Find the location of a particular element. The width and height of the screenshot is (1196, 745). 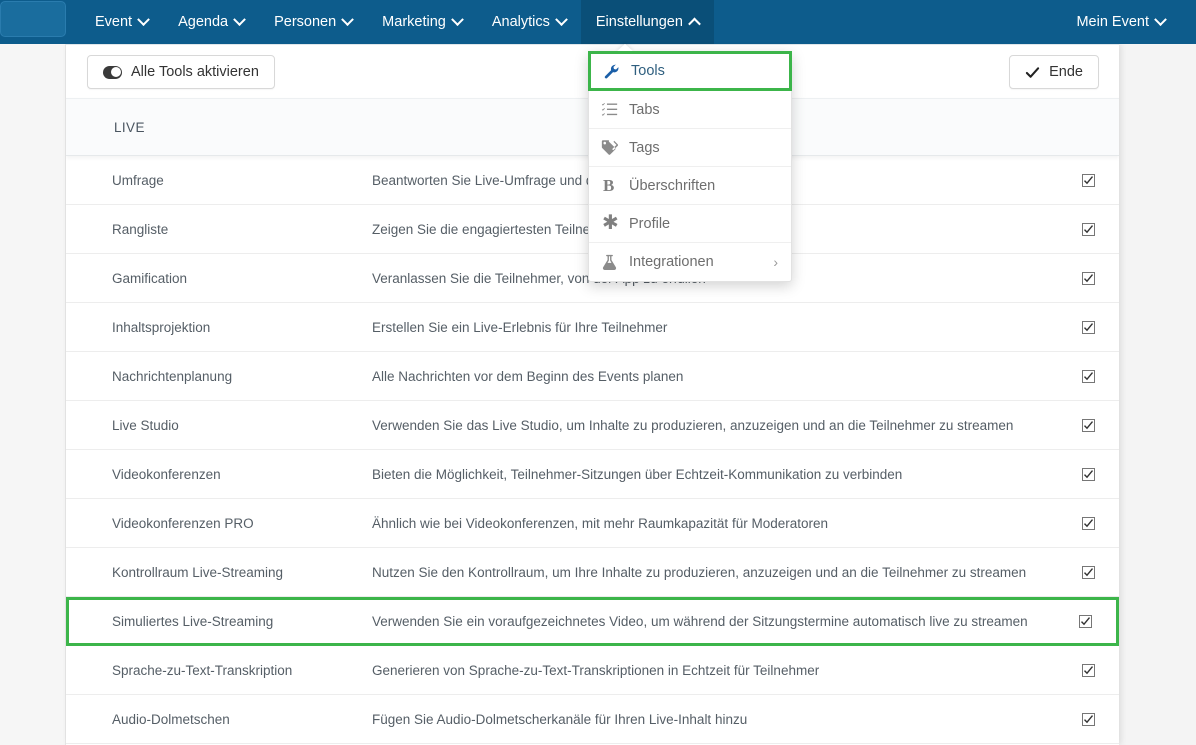

toggle-switch-icon is located at coordinates (112, 72).